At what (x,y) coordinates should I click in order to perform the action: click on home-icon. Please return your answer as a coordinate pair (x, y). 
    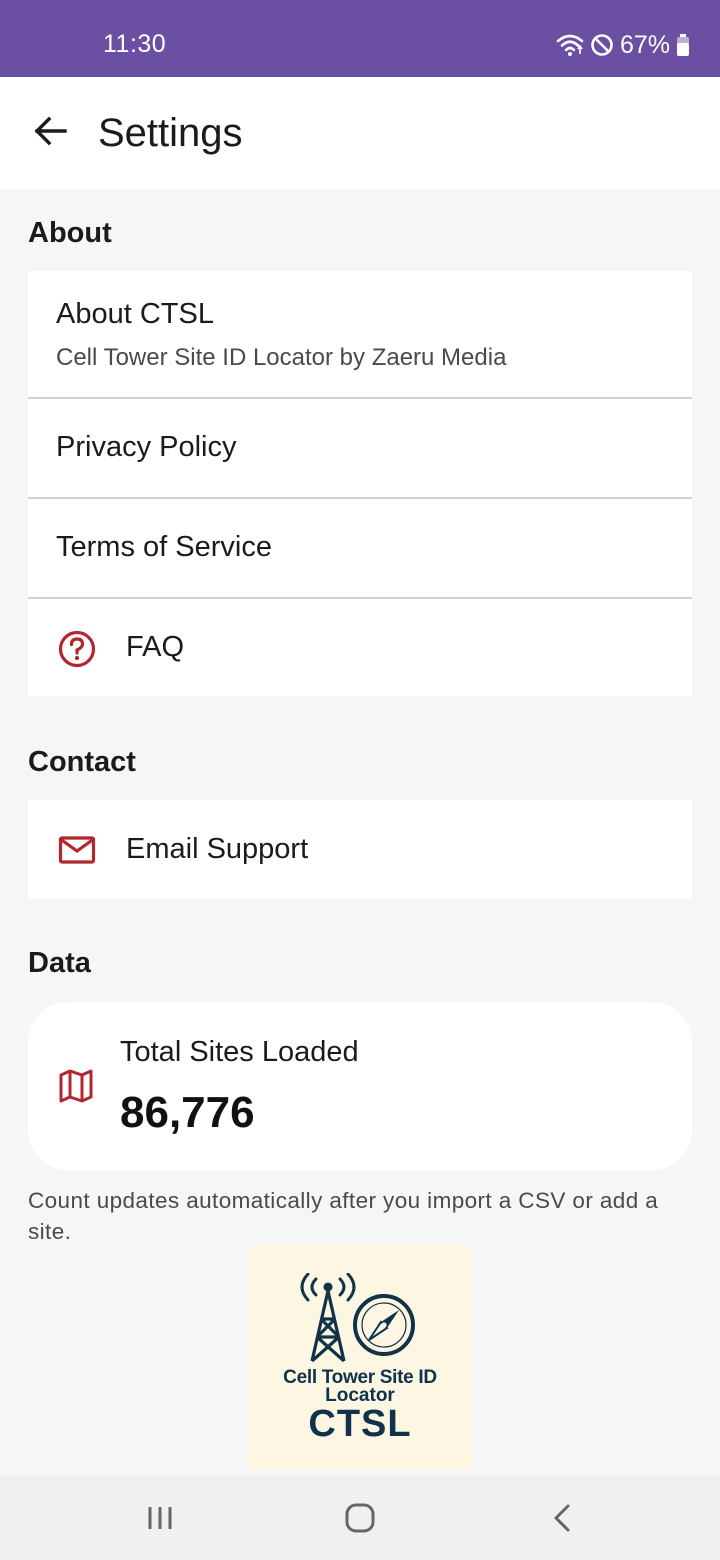
    Looking at the image, I should click on (360, 1518).